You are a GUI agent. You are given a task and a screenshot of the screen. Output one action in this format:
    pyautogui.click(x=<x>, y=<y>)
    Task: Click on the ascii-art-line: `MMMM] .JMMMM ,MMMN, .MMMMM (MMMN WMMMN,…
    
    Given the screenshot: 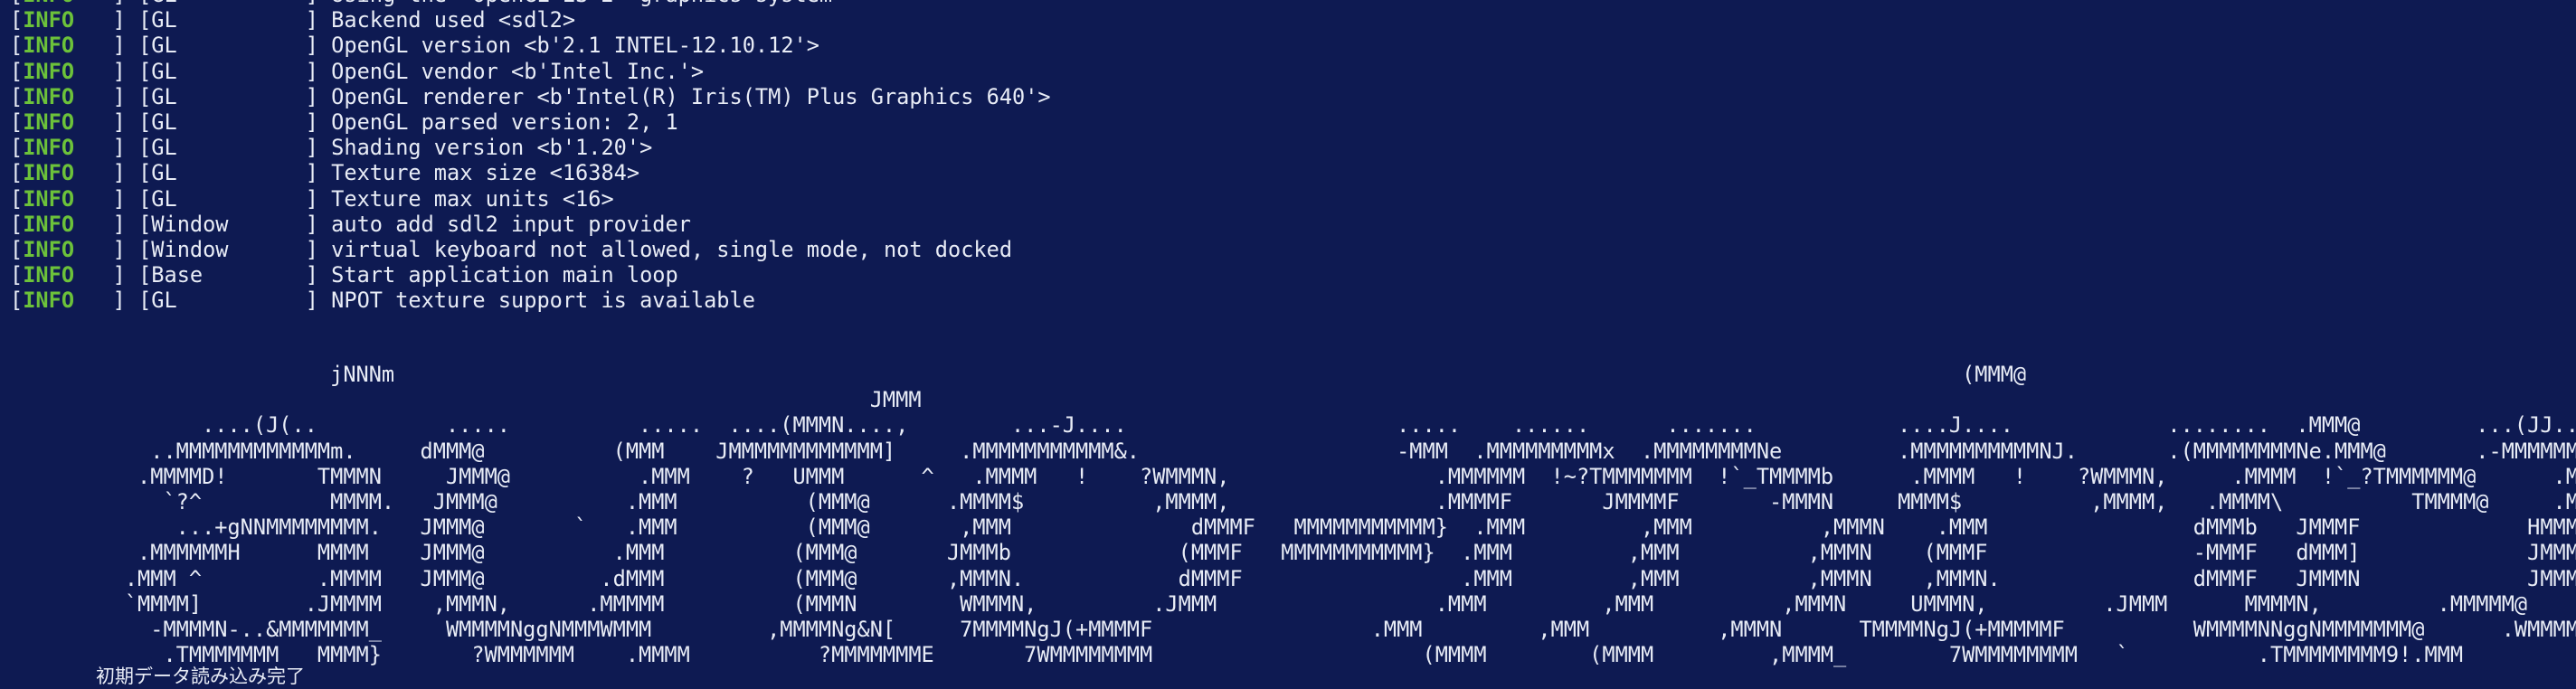 What is the action you would take?
    pyautogui.click(x=1326, y=603)
    